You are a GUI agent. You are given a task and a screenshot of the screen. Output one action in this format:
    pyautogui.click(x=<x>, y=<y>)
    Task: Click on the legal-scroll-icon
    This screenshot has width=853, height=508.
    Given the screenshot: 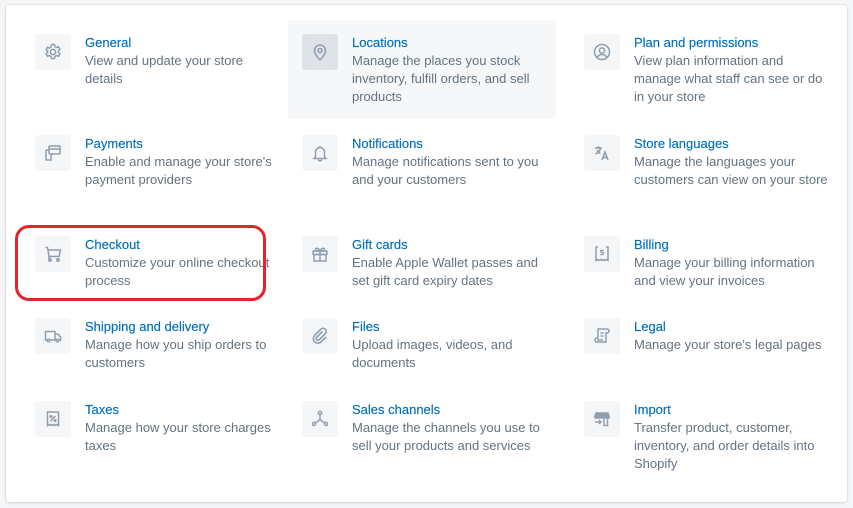 What is the action you would take?
    pyautogui.click(x=602, y=336)
    